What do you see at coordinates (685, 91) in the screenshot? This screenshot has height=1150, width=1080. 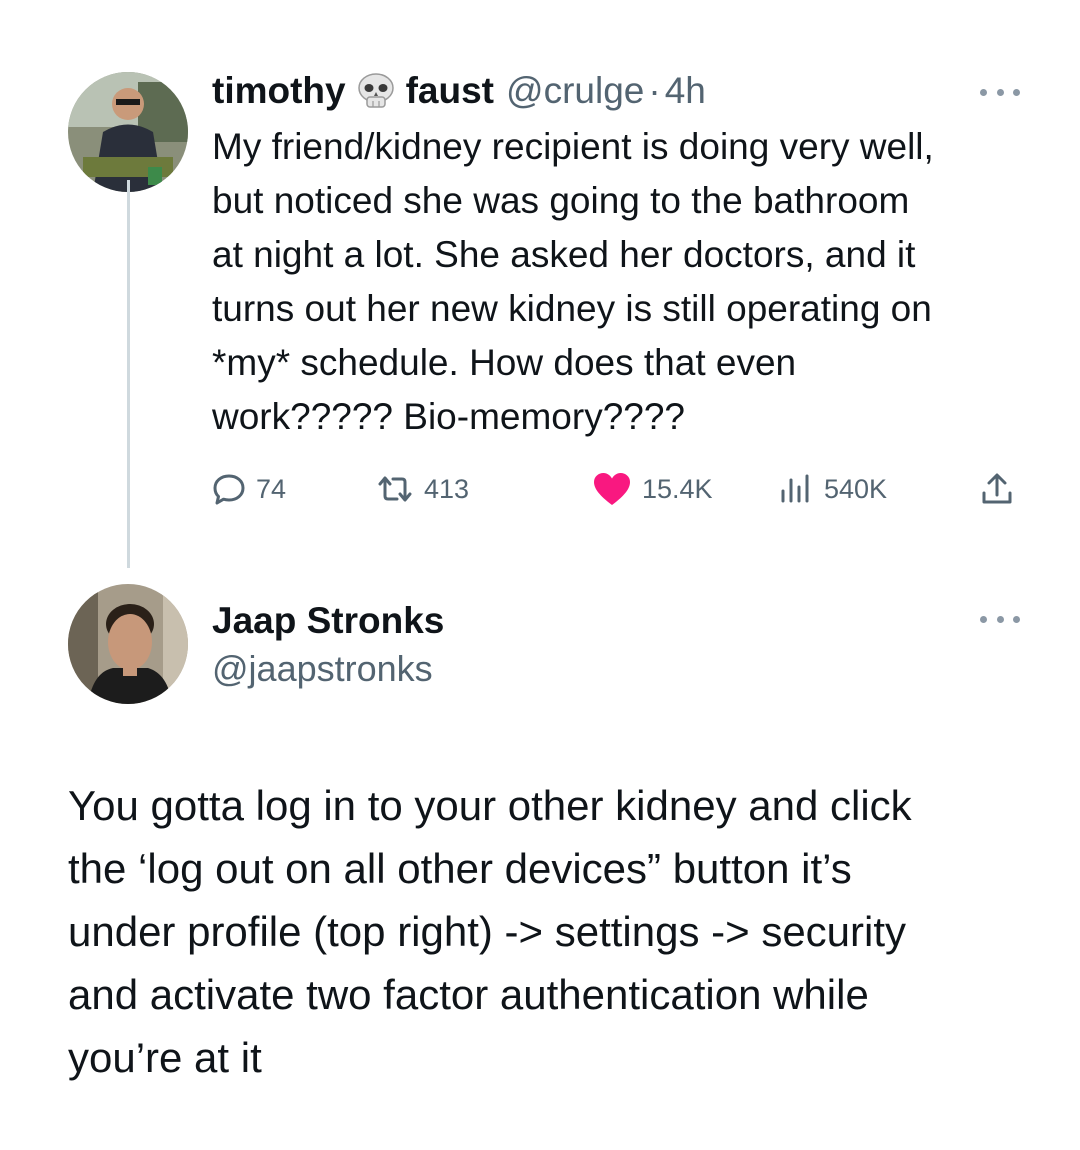 I see `timestamp: 4h` at bounding box center [685, 91].